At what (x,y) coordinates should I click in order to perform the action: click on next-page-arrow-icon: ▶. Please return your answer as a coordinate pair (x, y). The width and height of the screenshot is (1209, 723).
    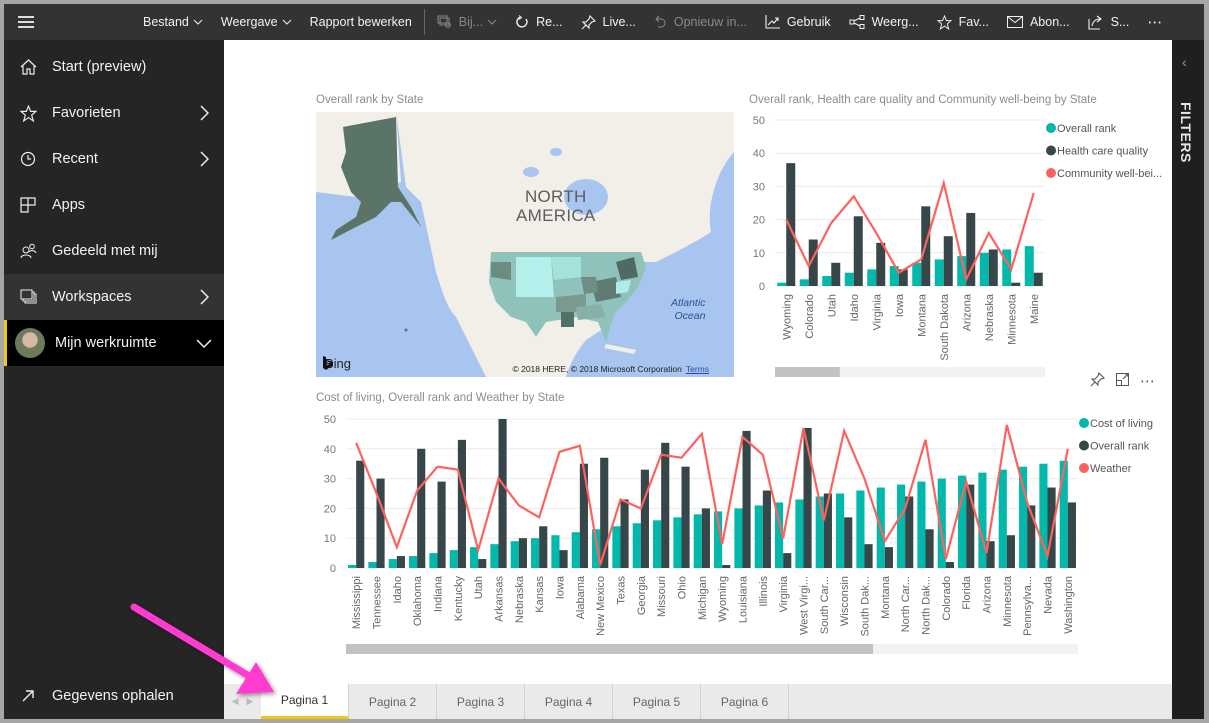
    Looking at the image, I should click on (250, 701).